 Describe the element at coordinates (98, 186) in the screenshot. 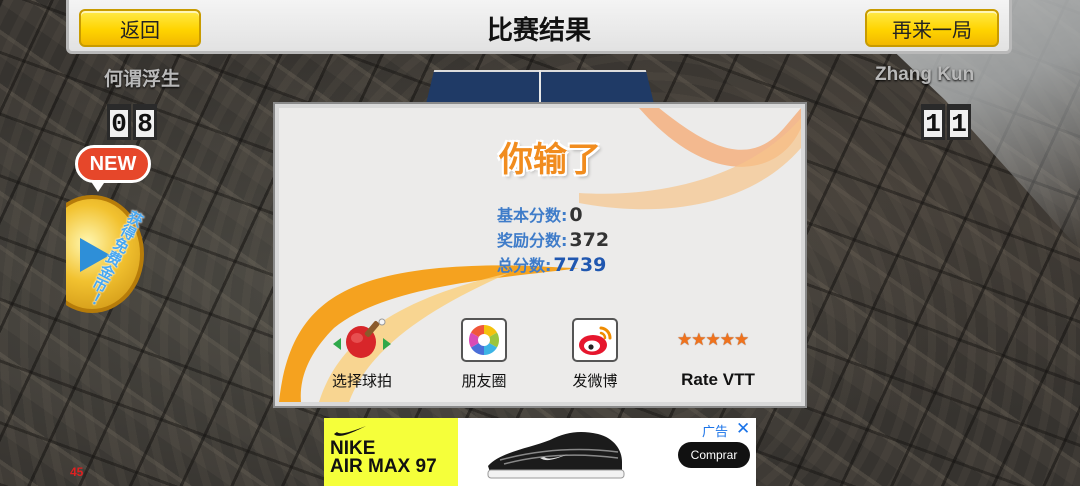

I see `new-badge-tail` at that location.